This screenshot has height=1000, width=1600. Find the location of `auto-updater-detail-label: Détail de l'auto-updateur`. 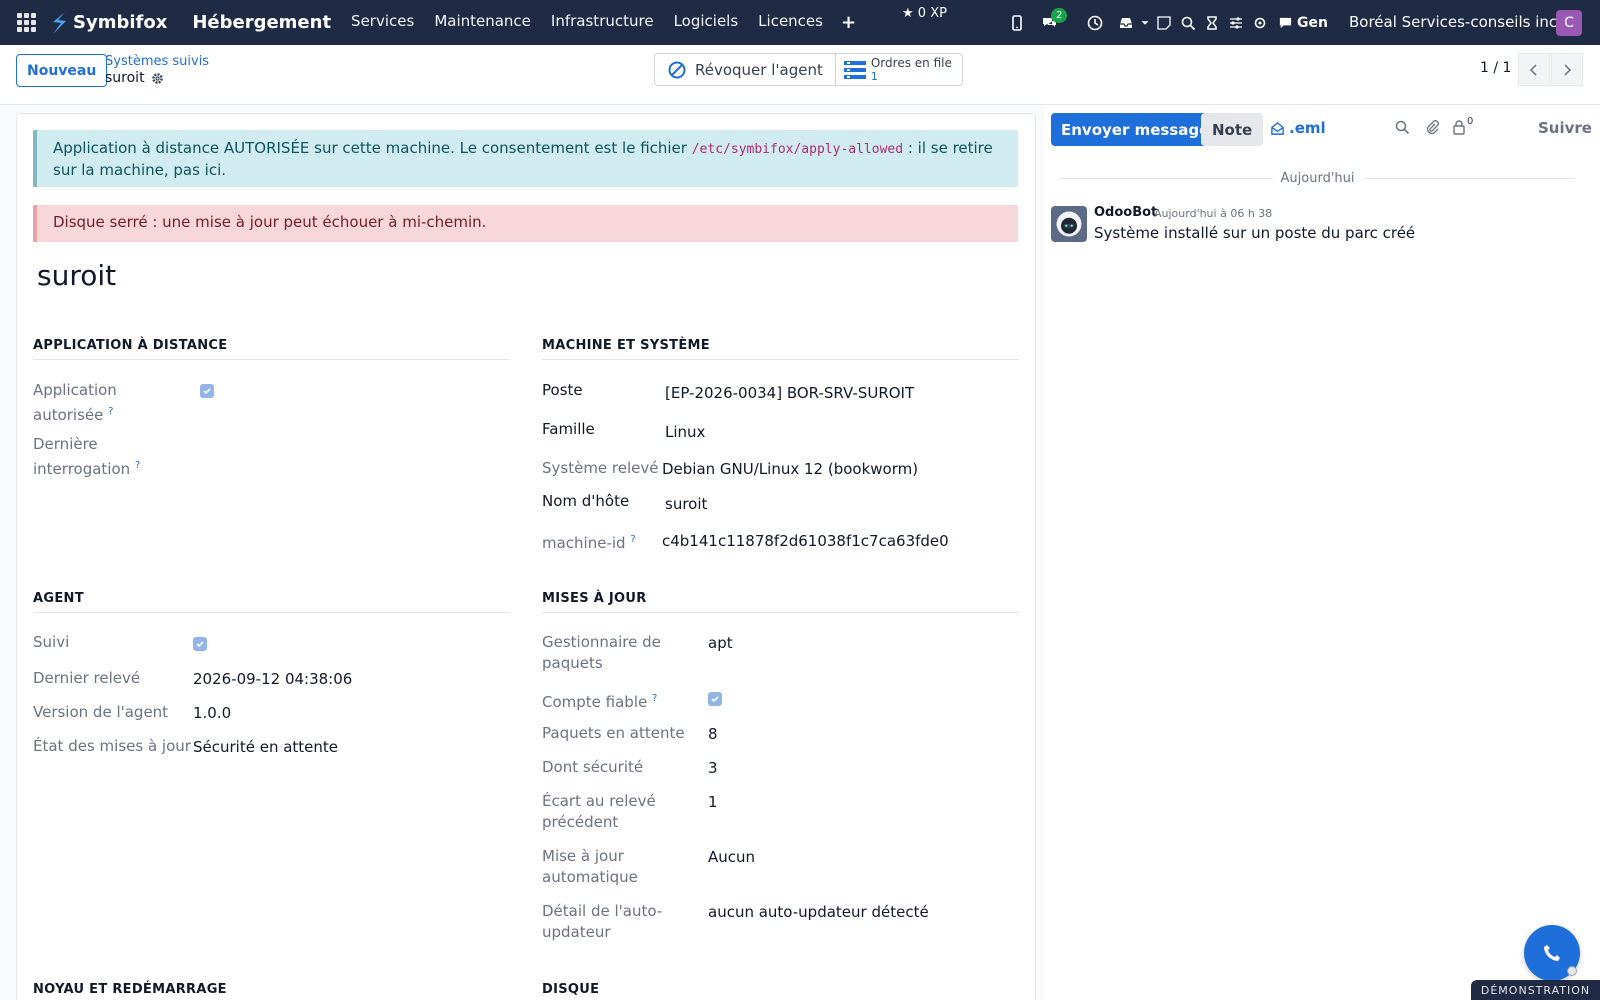

auto-updater-detail-label: Détail de l'auto-updateur is located at coordinates (602, 922).